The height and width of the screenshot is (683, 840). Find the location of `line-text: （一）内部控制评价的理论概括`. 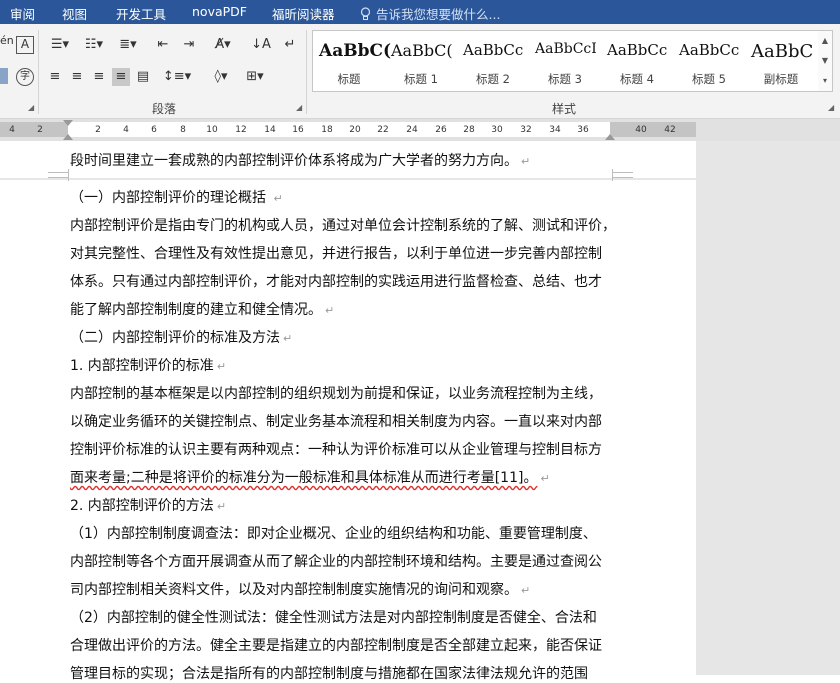

line-text: （一）内部控制评价的理论概括 is located at coordinates (170, 198).